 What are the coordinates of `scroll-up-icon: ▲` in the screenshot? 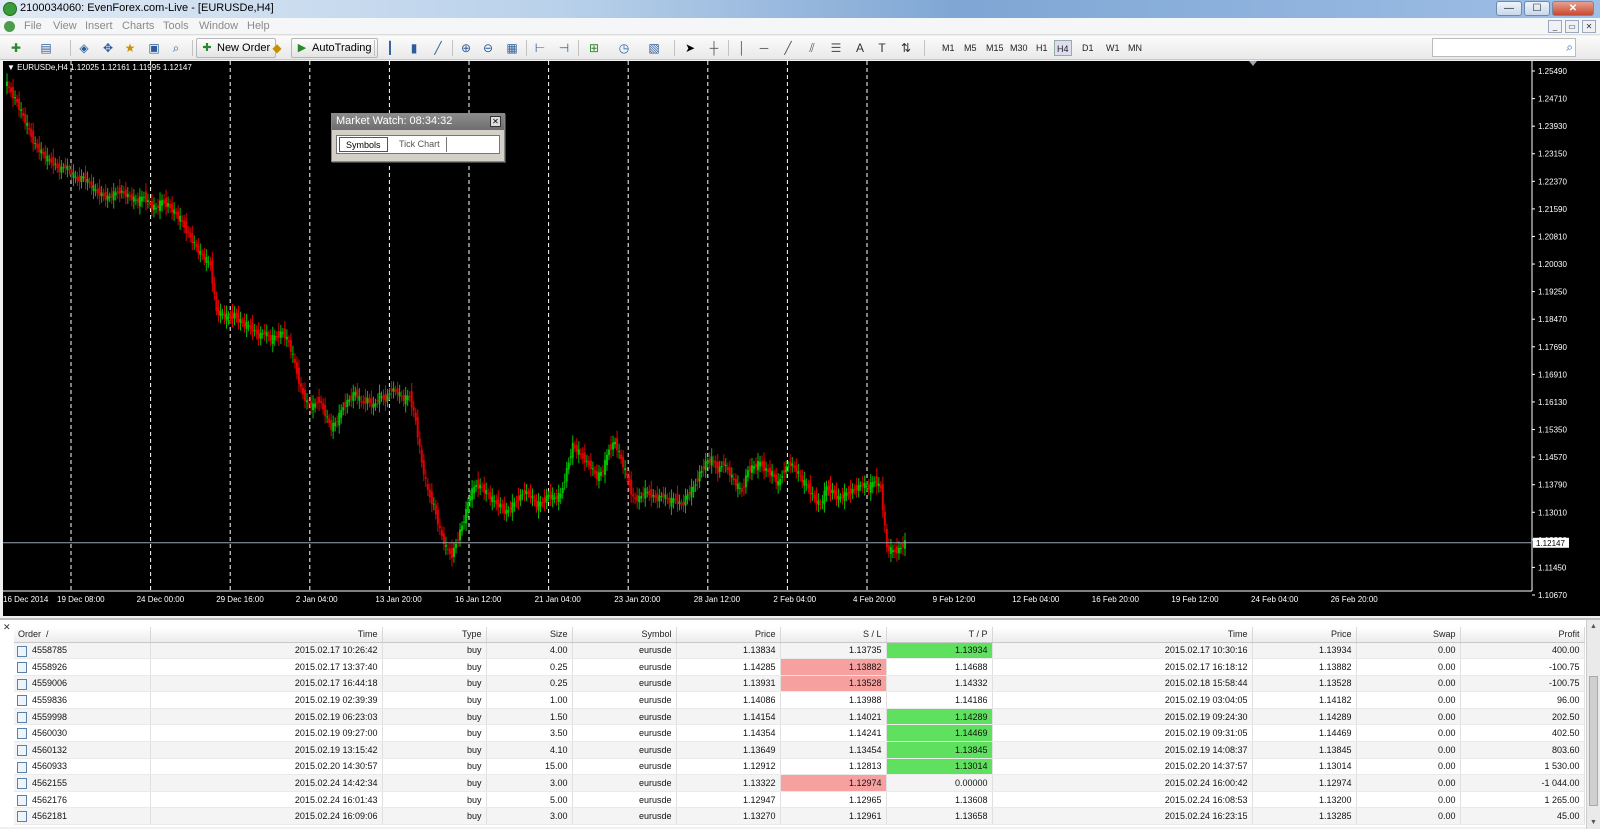 It's located at (1593, 626).